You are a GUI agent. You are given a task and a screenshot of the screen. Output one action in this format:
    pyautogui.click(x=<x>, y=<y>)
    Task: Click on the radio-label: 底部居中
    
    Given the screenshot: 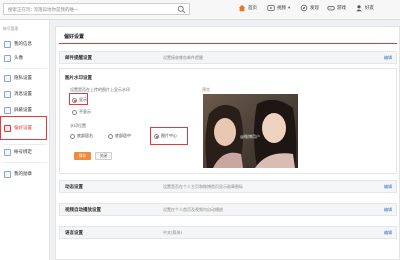 What is the action you would take?
    pyautogui.click(x=123, y=135)
    